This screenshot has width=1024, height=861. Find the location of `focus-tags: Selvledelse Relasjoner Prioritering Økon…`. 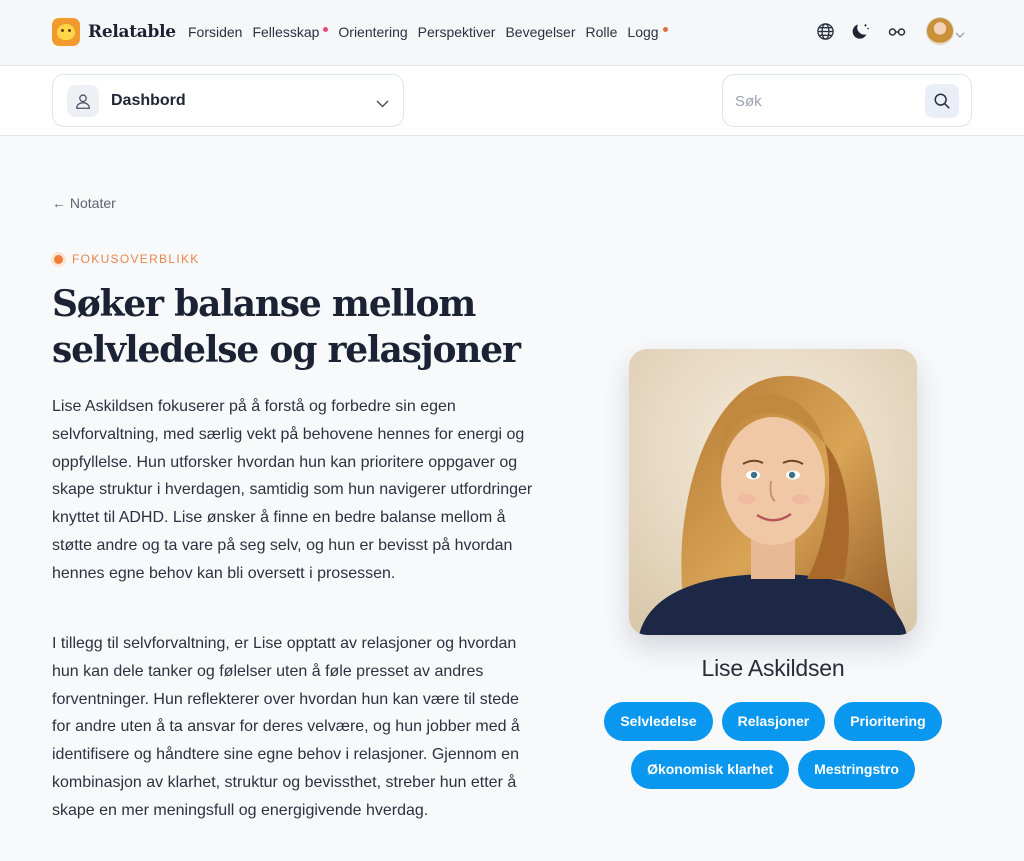

focus-tags: Selvledelse Relasjoner Prioritering Økon… is located at coordinates (773, 745).